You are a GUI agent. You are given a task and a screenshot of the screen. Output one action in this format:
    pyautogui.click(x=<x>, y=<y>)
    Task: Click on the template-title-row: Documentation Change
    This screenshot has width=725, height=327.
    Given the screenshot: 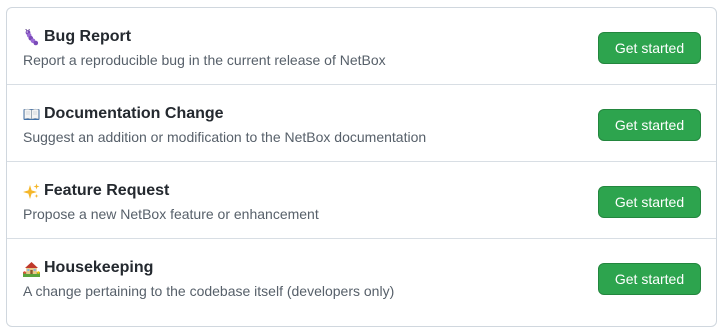 What is the action you would take?
    pyautogui.click(x=123, y=114)
    